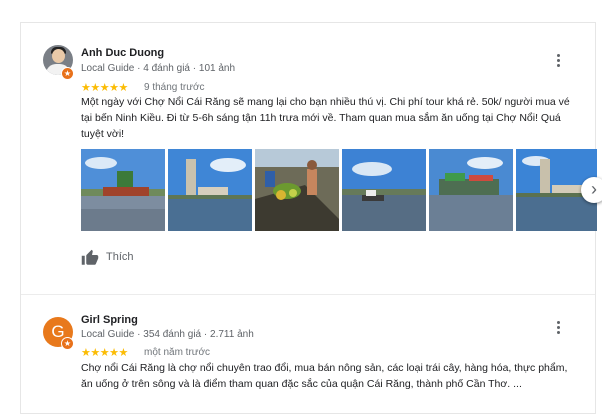 This screenshot has height=420, width=602. Describe the element at coordinates (174, 87) in the screenshot. I see `review-date: 9 tháng trước` at that location.